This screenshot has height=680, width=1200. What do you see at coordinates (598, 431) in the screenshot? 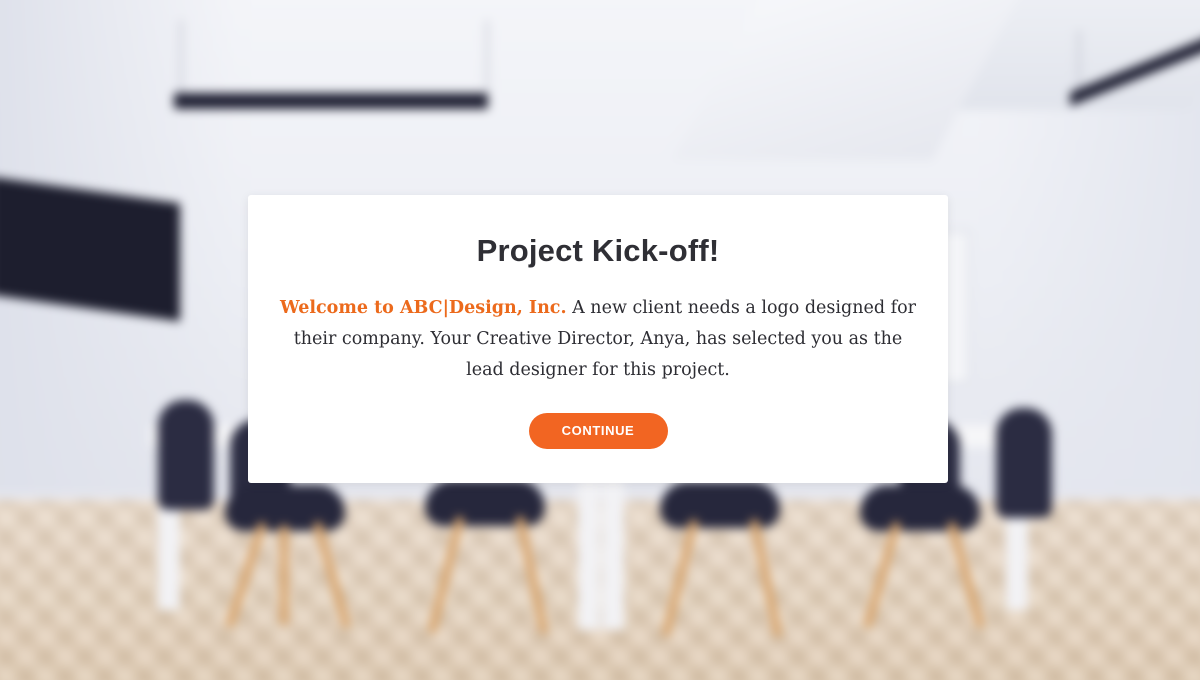
I see `continue-button: CONTINUE` at bounding box center [598, 431].